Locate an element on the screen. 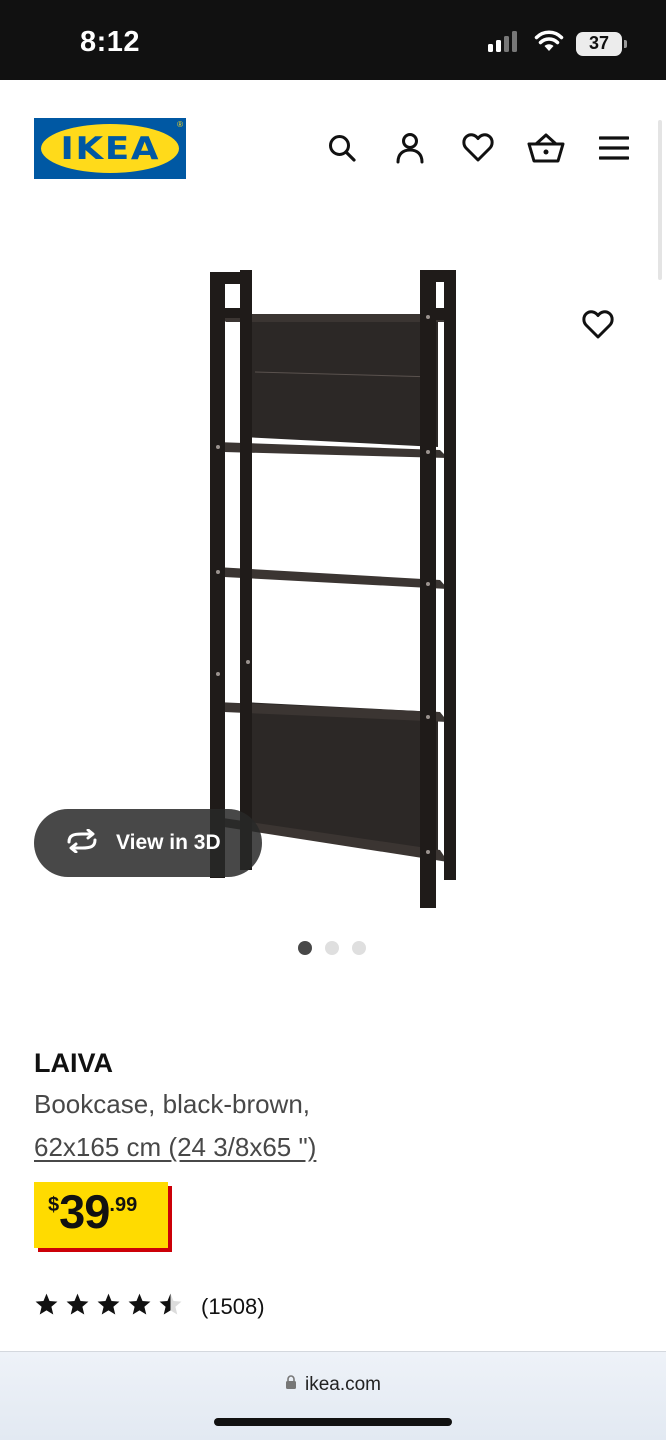 The width and height of the screenshot is (666, 1440). browser-address-bar: ikea.com is located at coordinates (333, 1395).